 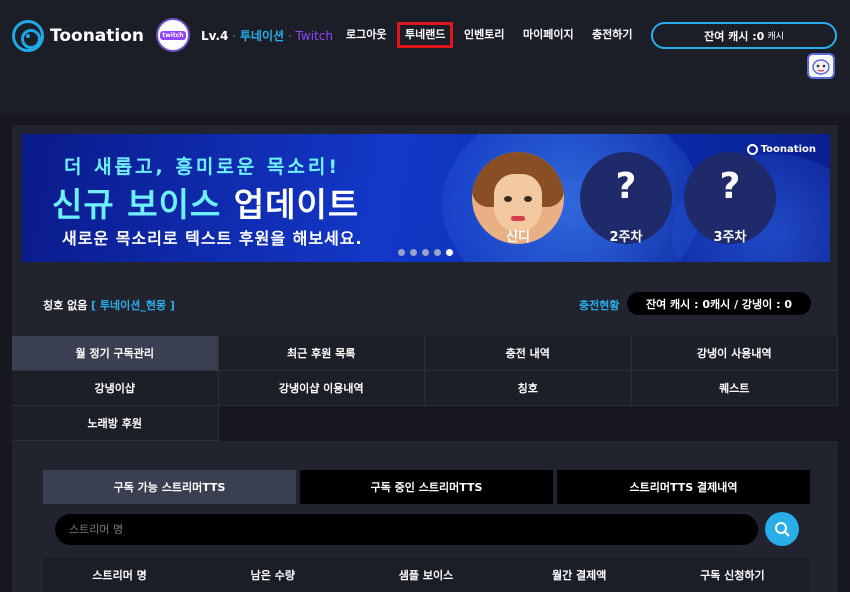 I want to click on nav-mypage: 마이페이지, so click(x=548, y=35).